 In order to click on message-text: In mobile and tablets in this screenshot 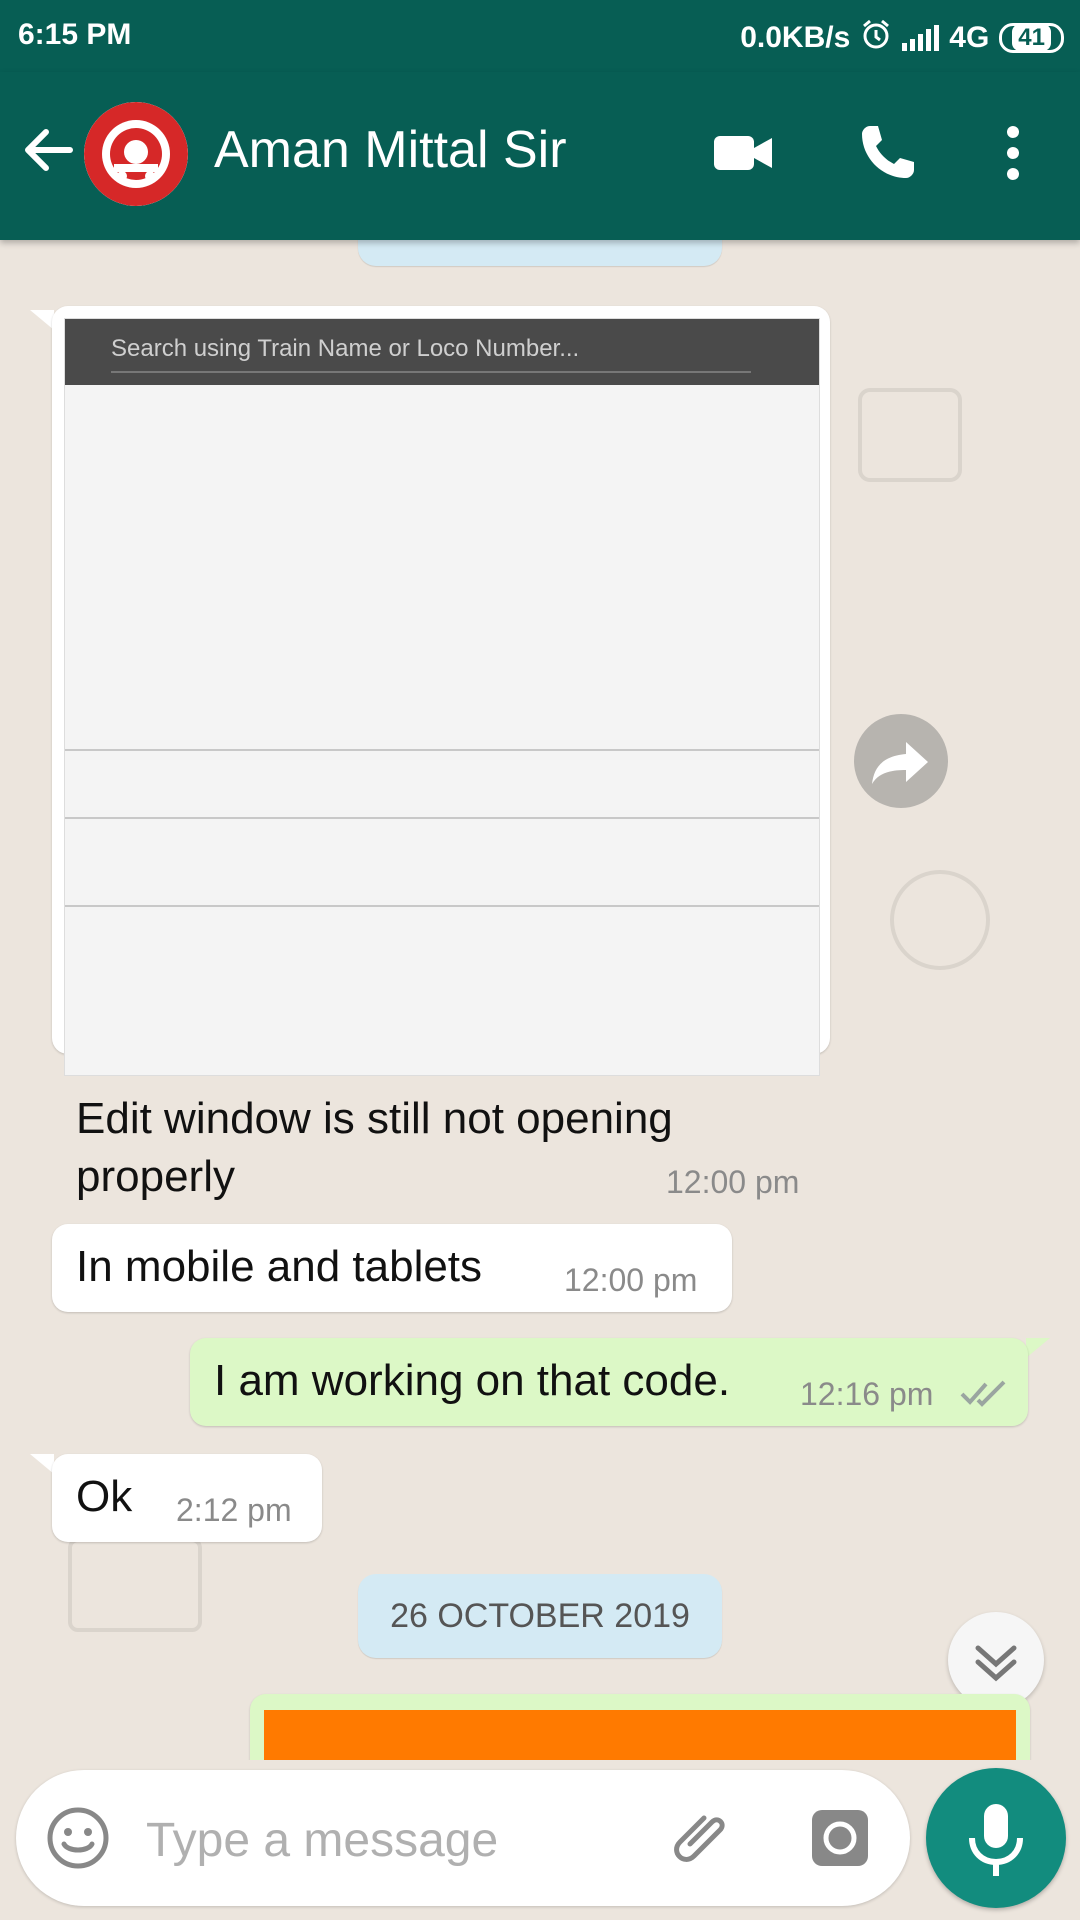, I will do `click(279, 1266)`.